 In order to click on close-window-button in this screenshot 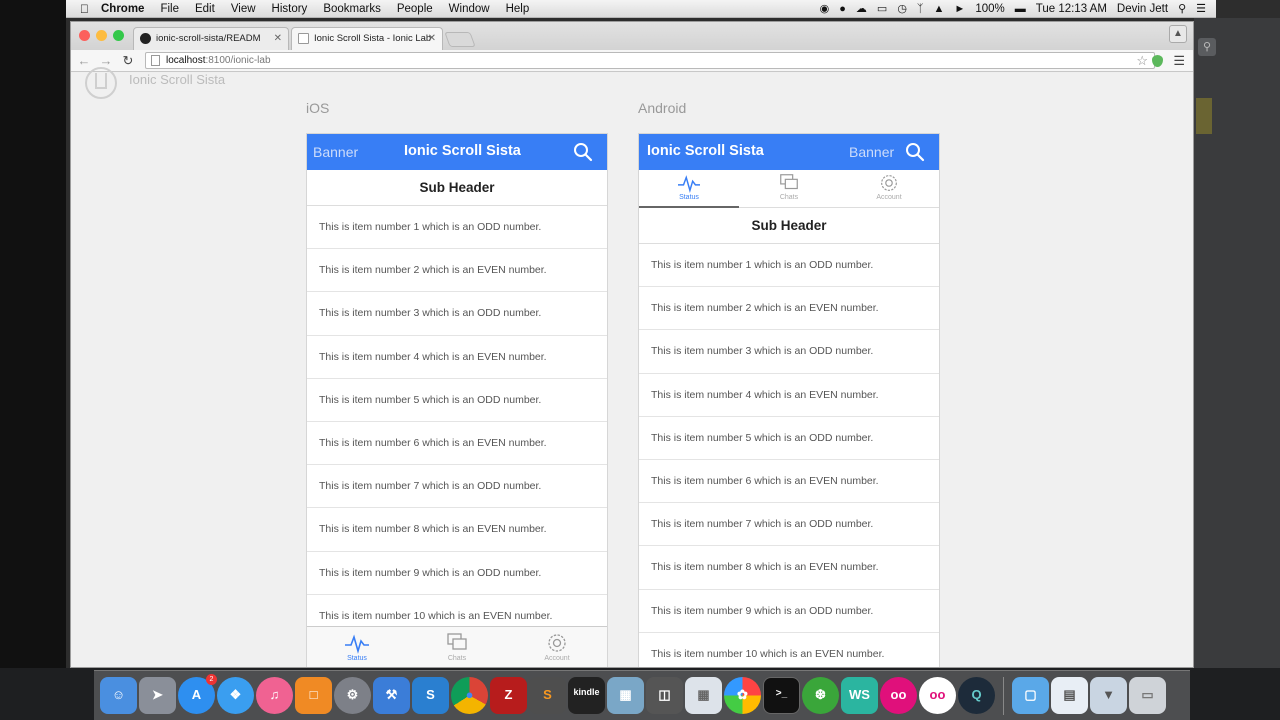, I will do `click(84, 35)`.